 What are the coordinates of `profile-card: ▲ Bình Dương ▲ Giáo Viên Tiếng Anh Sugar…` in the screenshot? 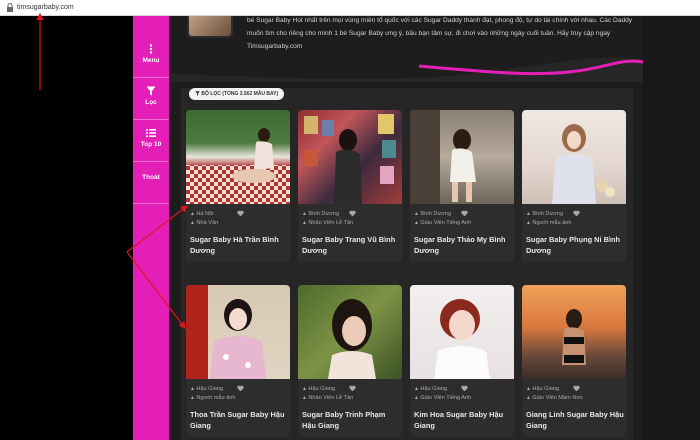 It's located at (462, 186).